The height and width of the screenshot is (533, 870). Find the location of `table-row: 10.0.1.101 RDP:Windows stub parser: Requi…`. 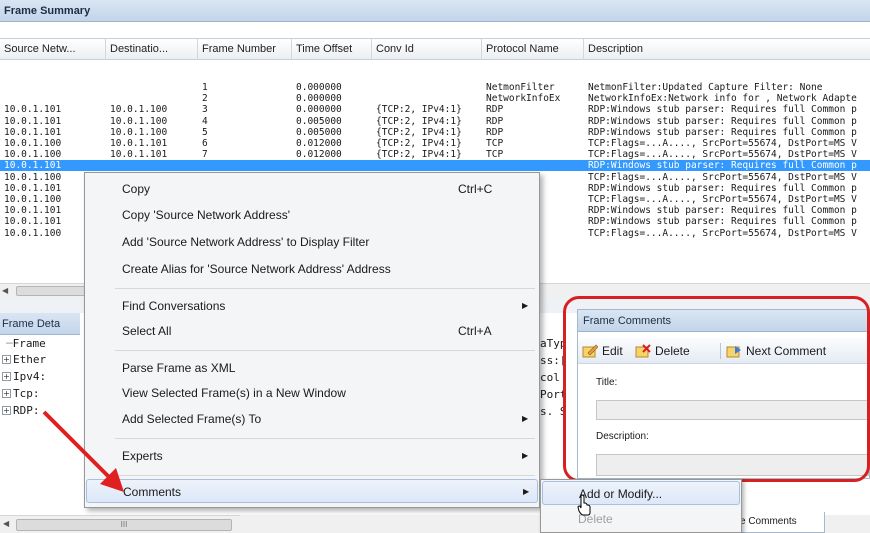

table-row: 10.0.1.101 RDP:Windows stub parser: Requi… is located at coordinates (435, 166).